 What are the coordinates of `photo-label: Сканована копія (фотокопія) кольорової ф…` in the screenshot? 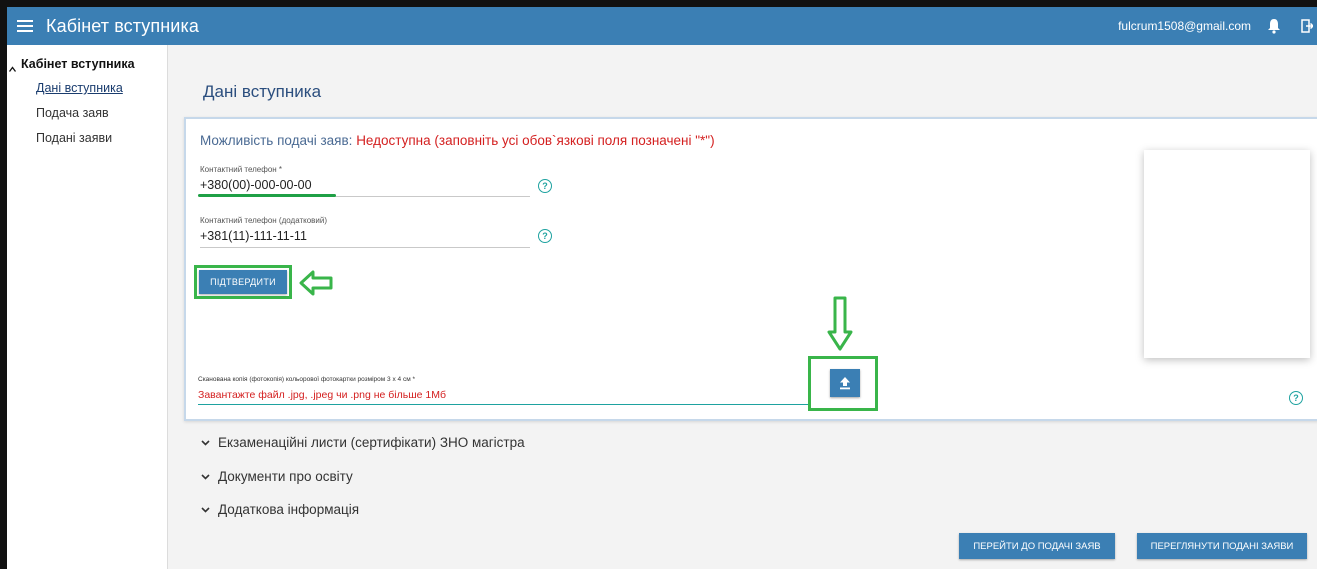 It's located at (307, 379).